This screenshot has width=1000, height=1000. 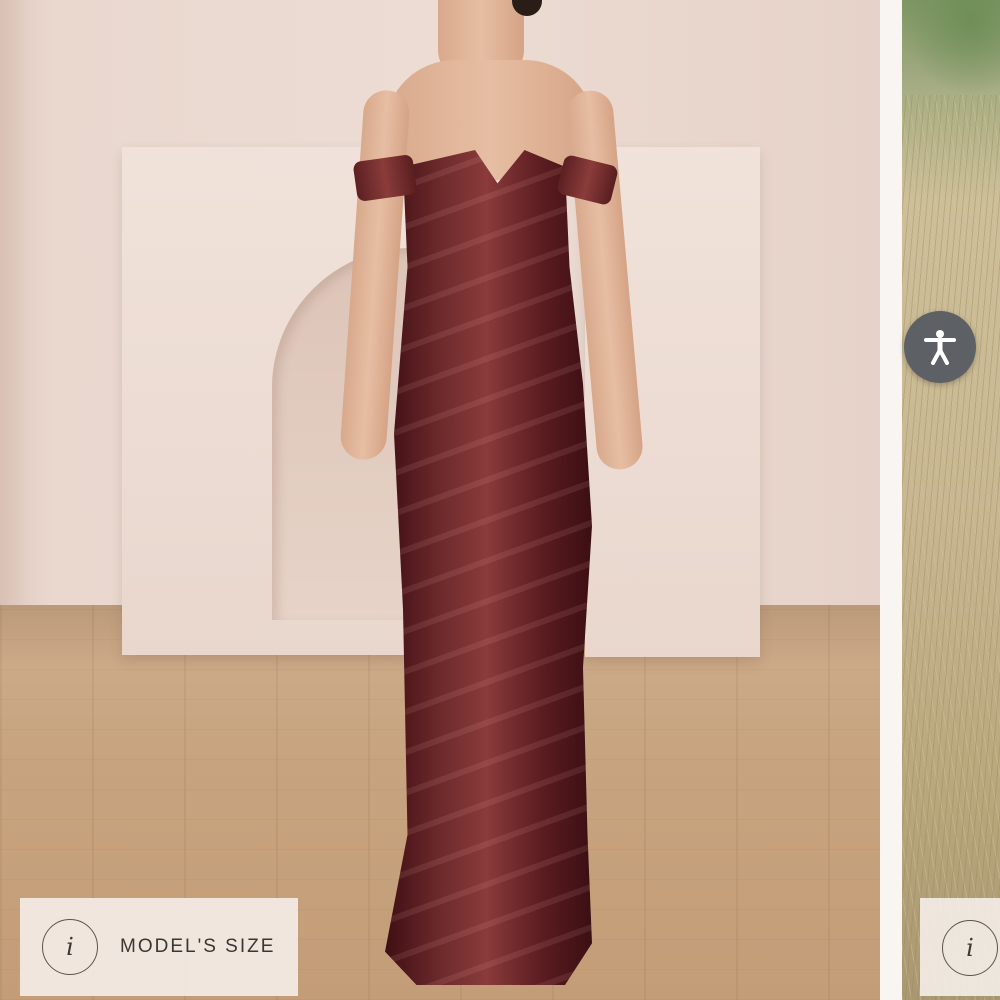 I want to click on accessibility-person-icon, so click(x=940, y=347).